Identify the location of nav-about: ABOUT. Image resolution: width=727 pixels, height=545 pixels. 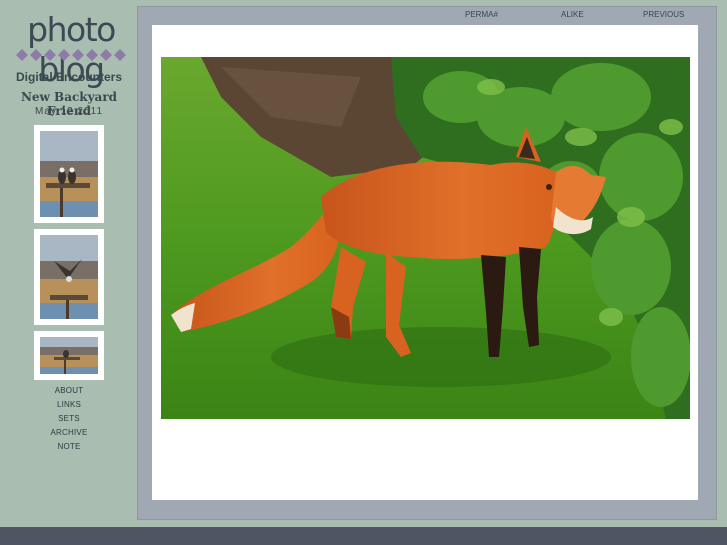
(69, 391).